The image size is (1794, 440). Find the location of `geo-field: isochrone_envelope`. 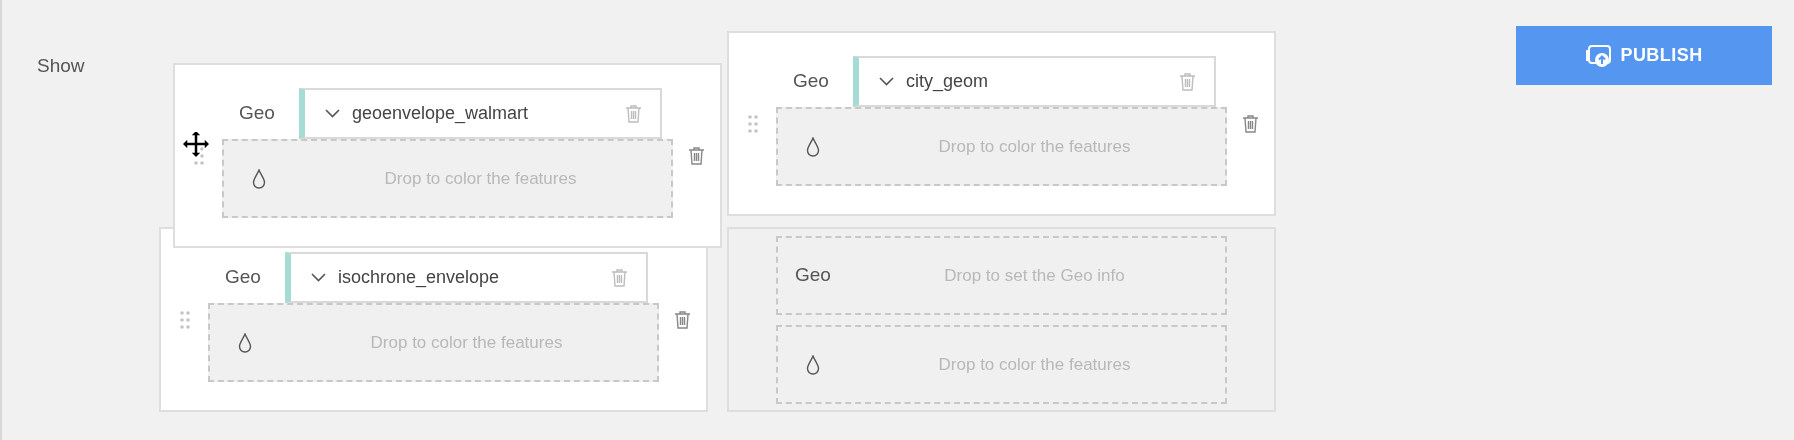

geo-field: isochrone_envelope is located at coordinates (466, 277).